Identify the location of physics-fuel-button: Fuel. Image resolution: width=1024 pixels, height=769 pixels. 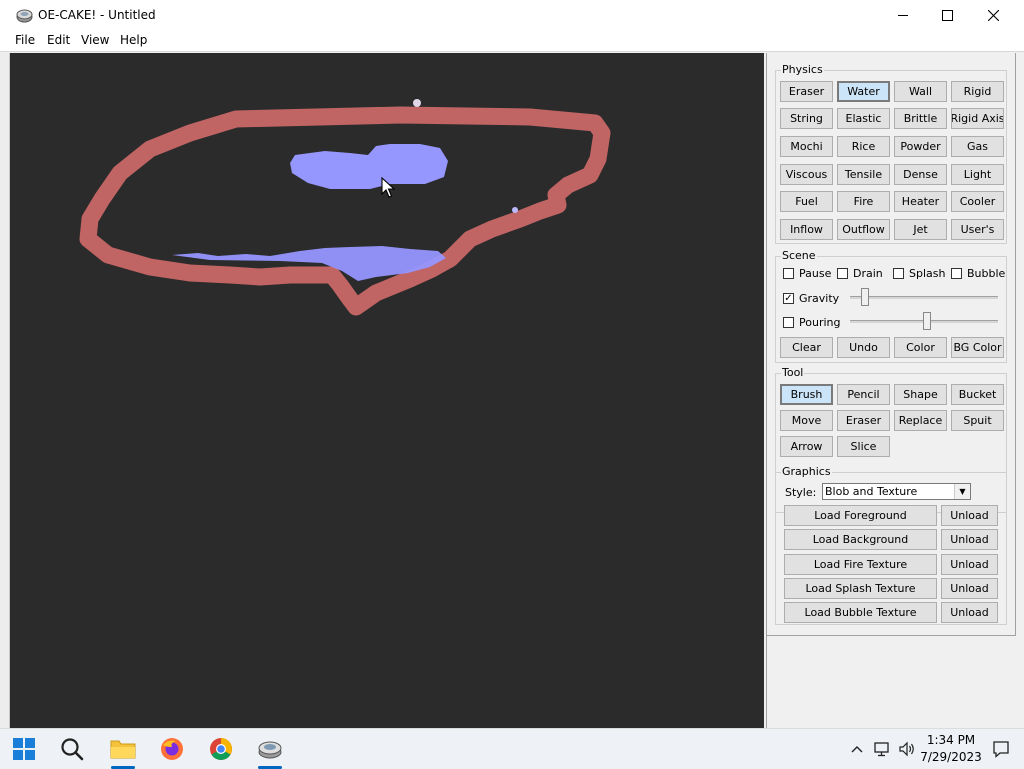
(806, 201).